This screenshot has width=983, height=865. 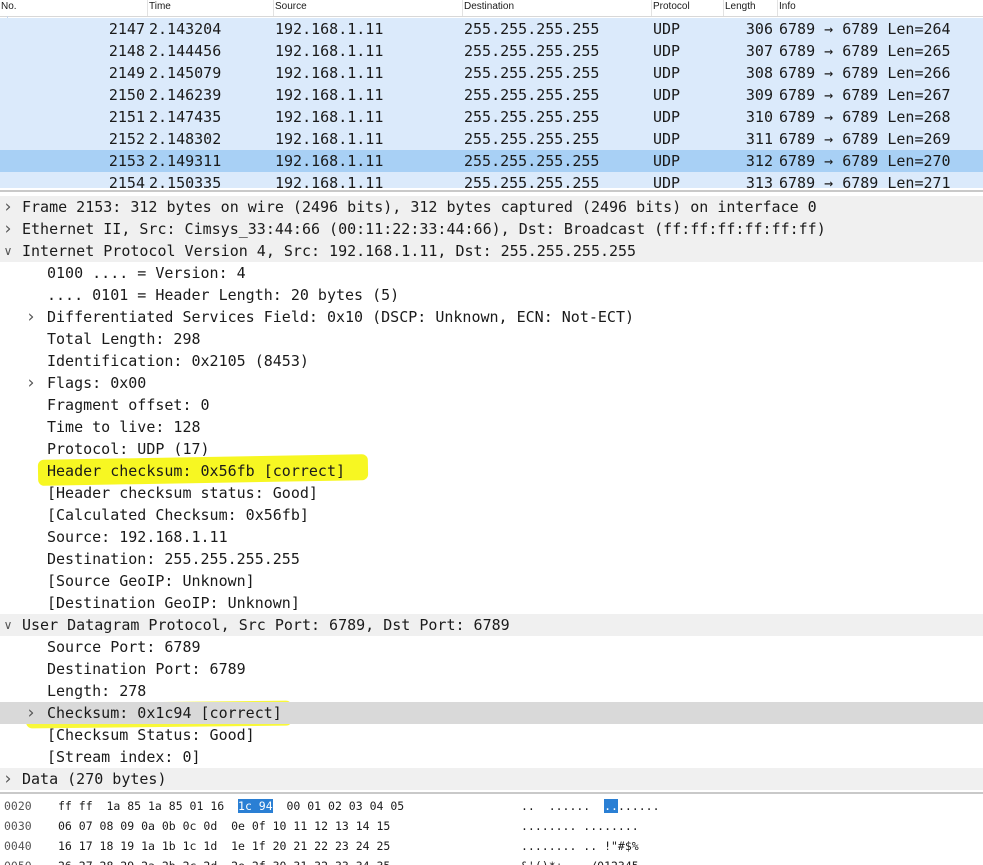 What do you see at coordinates (146, 273) in the screenshot?
I see `detail-label: 0100 .... = Version: 4` at bounding box center [146, 273].